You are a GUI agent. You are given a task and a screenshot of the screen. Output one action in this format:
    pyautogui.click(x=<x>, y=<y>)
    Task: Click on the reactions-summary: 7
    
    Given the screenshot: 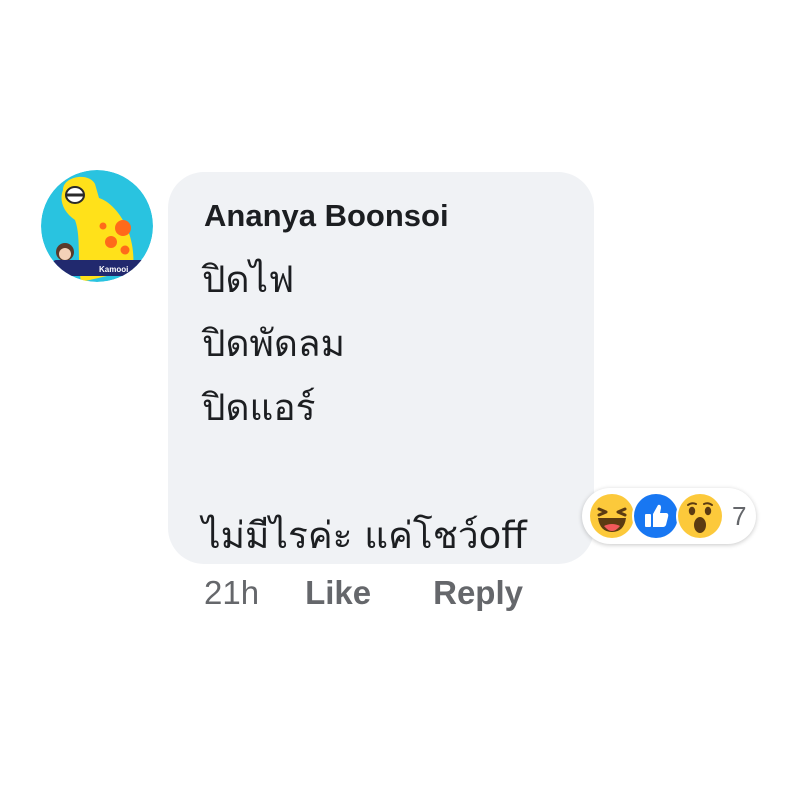 What is the action you would take?
    pyautogui.click(x=669, y=516)
    